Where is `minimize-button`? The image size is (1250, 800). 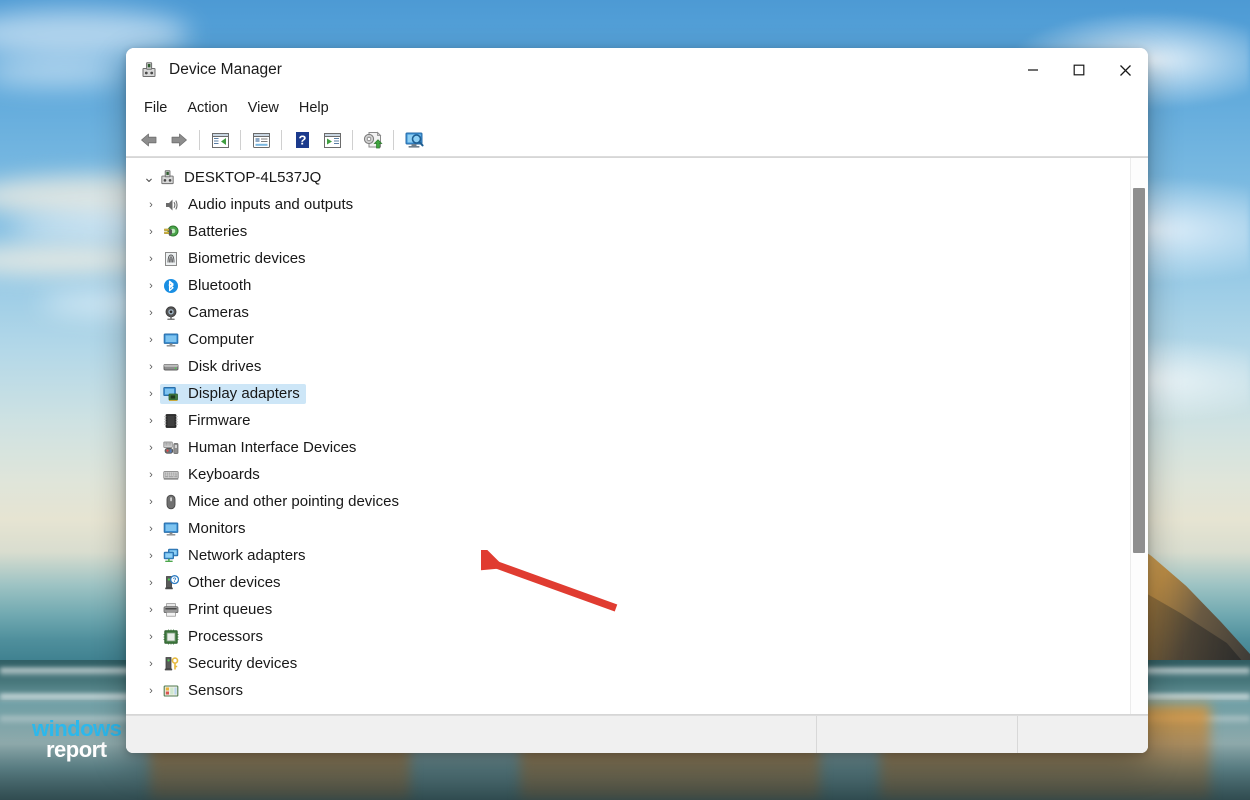
minimize-button is located at coordinates (1033, 70).